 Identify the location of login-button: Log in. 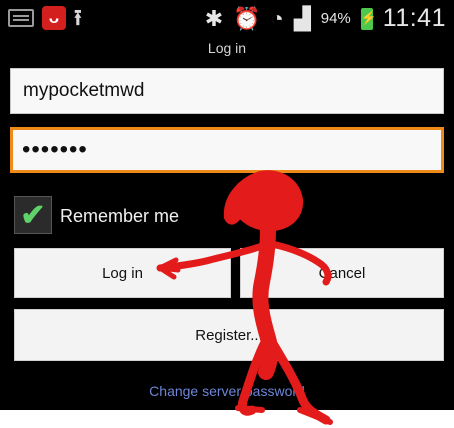
(122, 273).